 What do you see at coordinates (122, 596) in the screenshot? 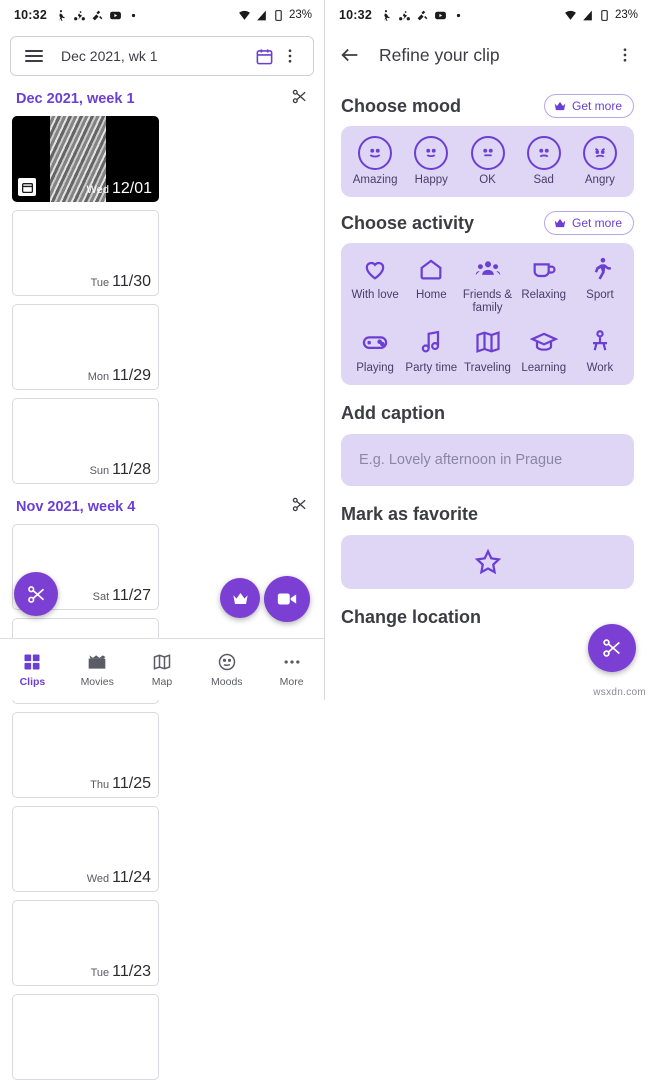
I see `day-label: Sat 11/27` at bounding box center [122, 596].